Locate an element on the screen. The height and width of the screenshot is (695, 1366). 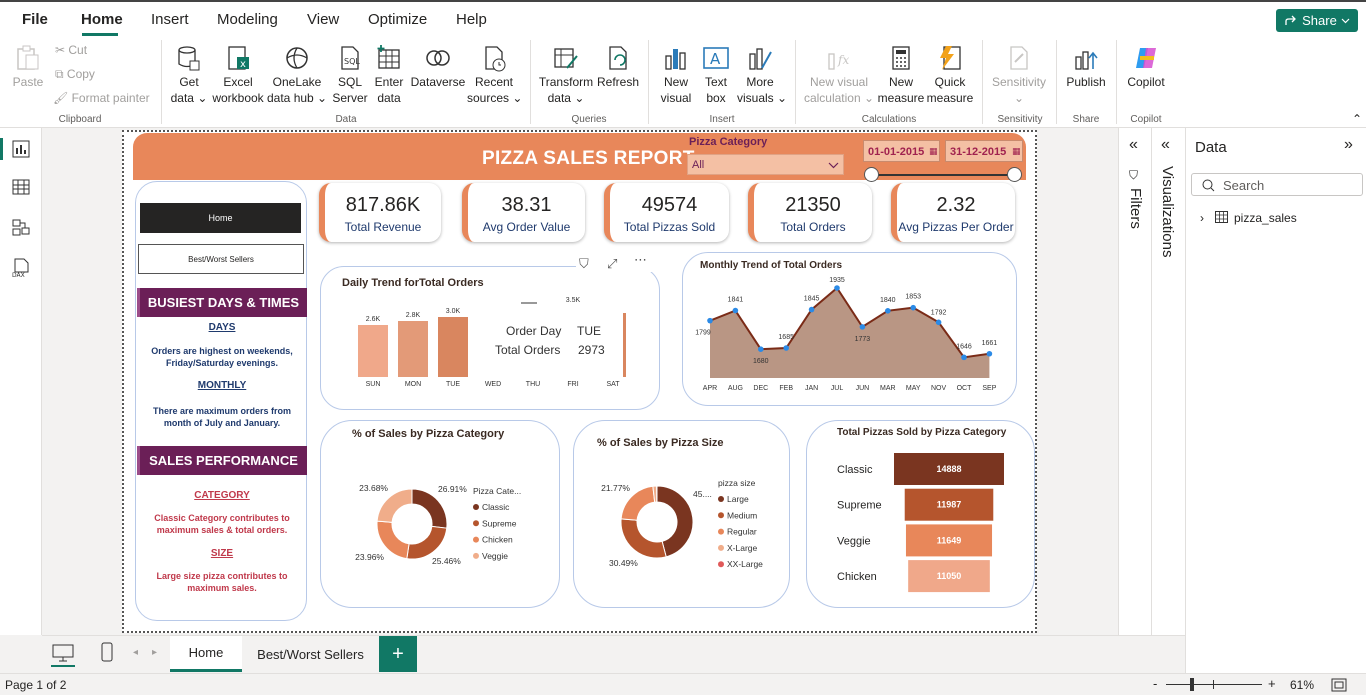
zoom-out-button: - is located at coordinates (1155, 683).